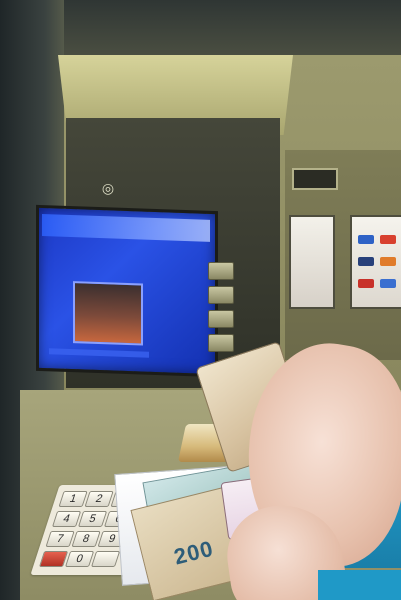  Describe the element at coordinates (73, 499) in the screenshot. I see `keypad-key: 1` at that location.